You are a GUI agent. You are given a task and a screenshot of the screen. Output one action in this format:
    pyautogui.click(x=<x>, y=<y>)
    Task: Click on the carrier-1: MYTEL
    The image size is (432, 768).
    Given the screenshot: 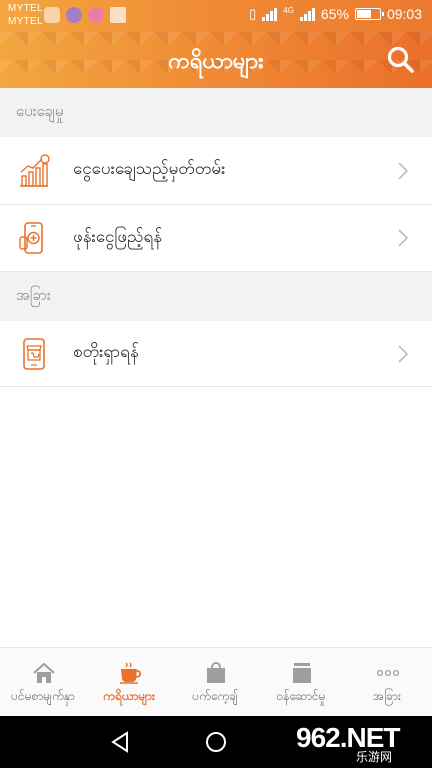 What is the action you would take?
    pyautogui.click(x=25, y=8)
    